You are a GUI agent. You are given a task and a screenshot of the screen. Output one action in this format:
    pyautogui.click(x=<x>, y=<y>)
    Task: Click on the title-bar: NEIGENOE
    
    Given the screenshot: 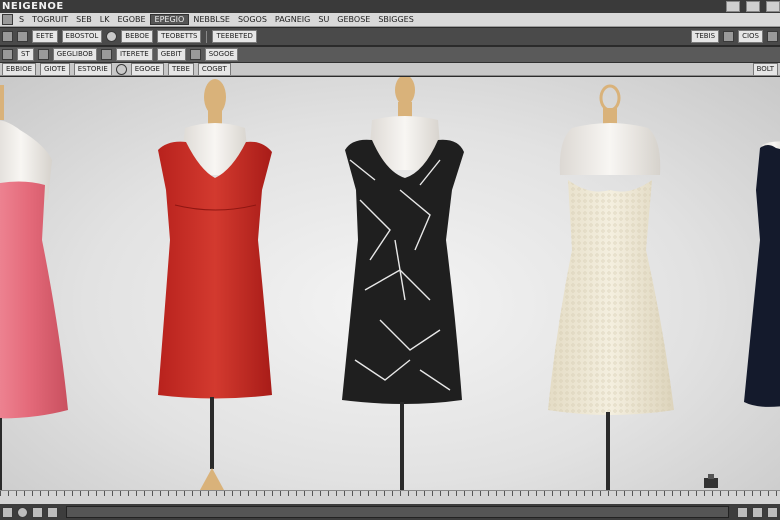 What is the action you would take?
    pyautogui.click(x=390, y=6)
    